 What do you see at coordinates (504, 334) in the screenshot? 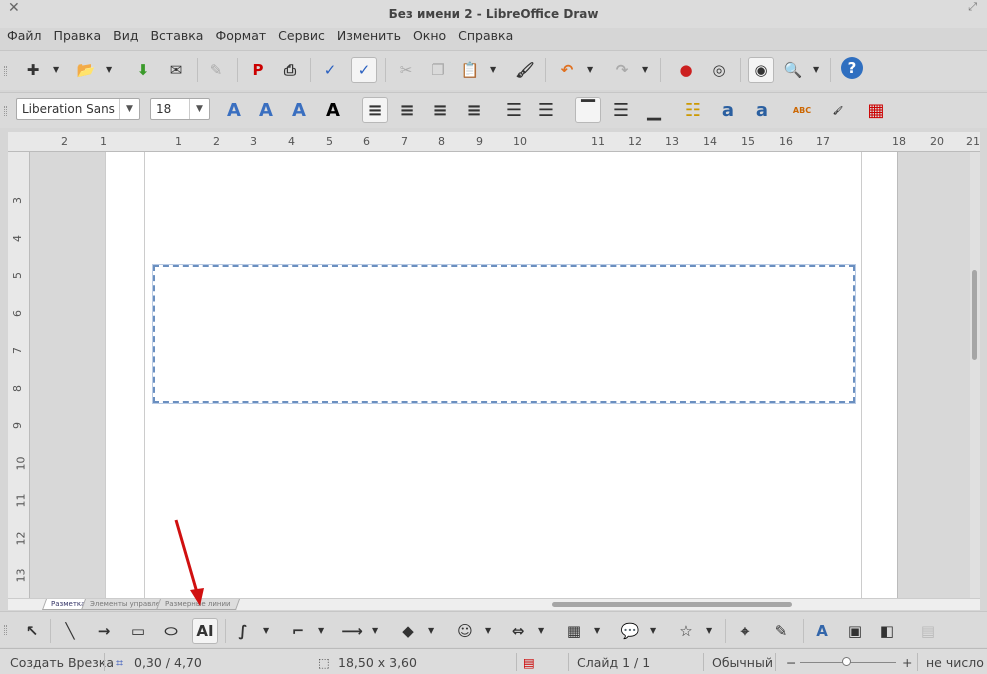
I see `text-frame` at bounding box center [504, 334].